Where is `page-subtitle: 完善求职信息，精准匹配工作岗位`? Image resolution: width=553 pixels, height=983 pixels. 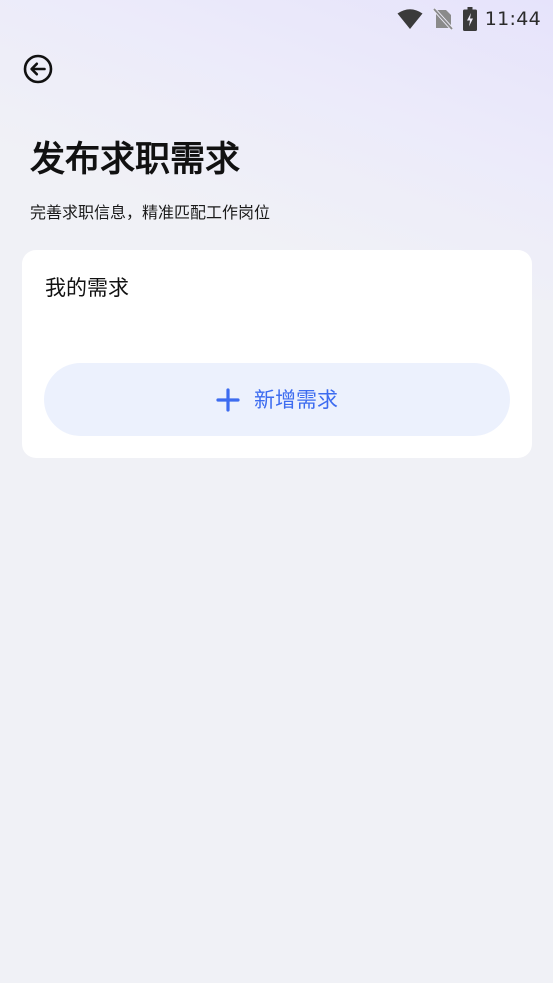 page-subtitle: 完善求职信息，精准匹配工作岗位 is located at coordinates (150, 212).